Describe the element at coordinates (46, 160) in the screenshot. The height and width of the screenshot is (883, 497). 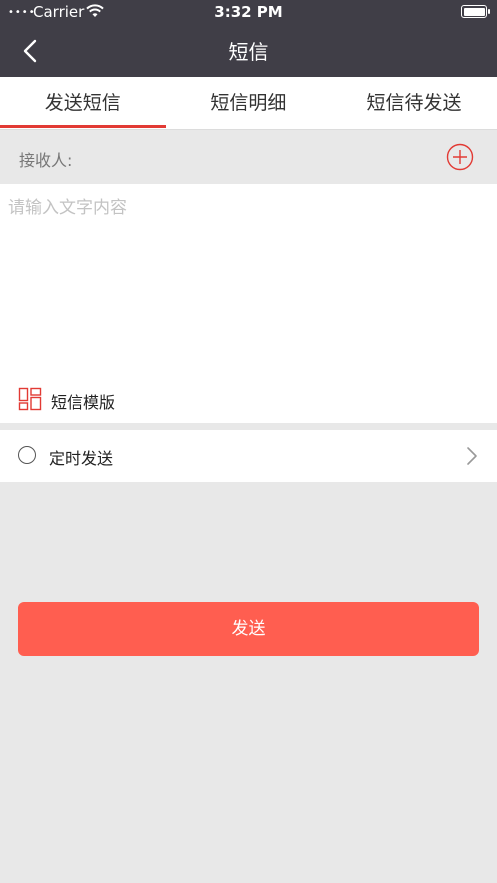
I see `recipient-label: 接收人:` at that location.